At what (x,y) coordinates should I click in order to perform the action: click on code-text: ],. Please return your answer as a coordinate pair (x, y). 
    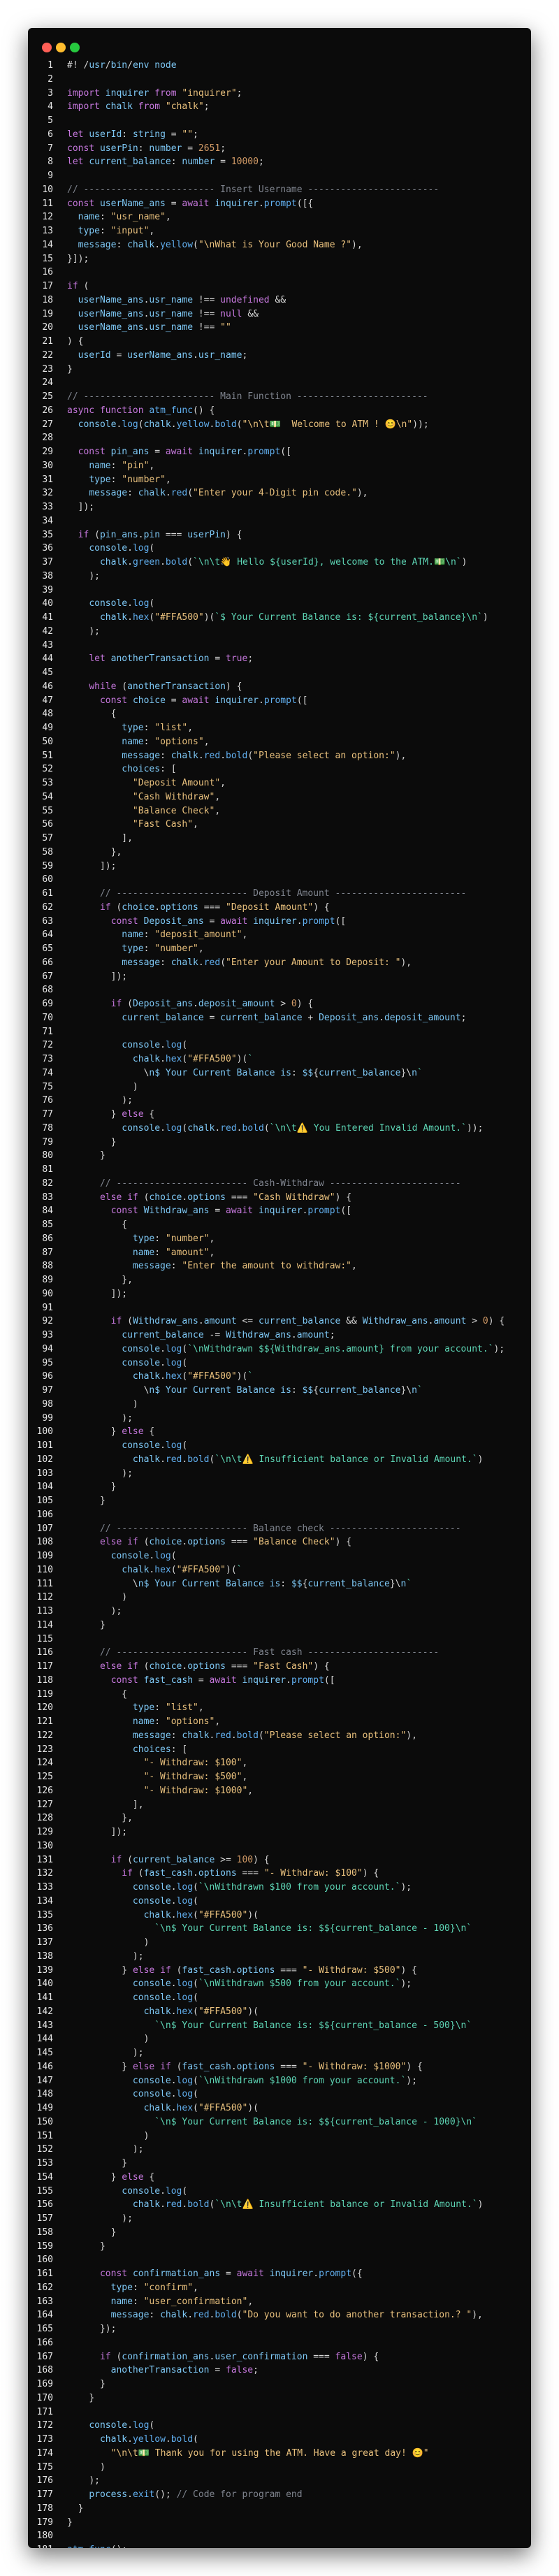
    Looking at the image, I should click on (138, 1804).